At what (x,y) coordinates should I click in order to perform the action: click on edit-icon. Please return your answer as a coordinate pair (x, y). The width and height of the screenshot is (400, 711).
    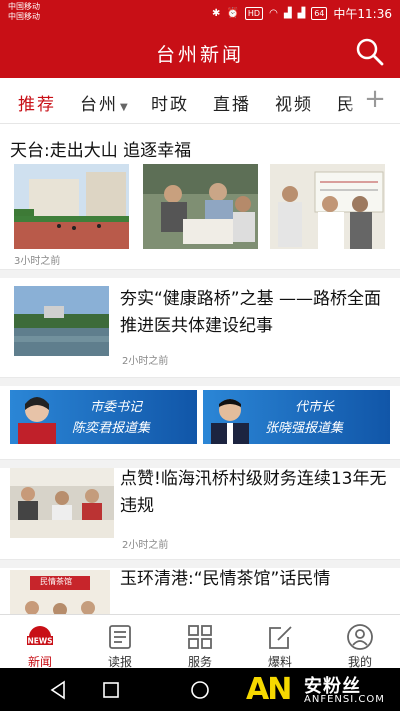
    Looking at the image, I should click on (280, 637).